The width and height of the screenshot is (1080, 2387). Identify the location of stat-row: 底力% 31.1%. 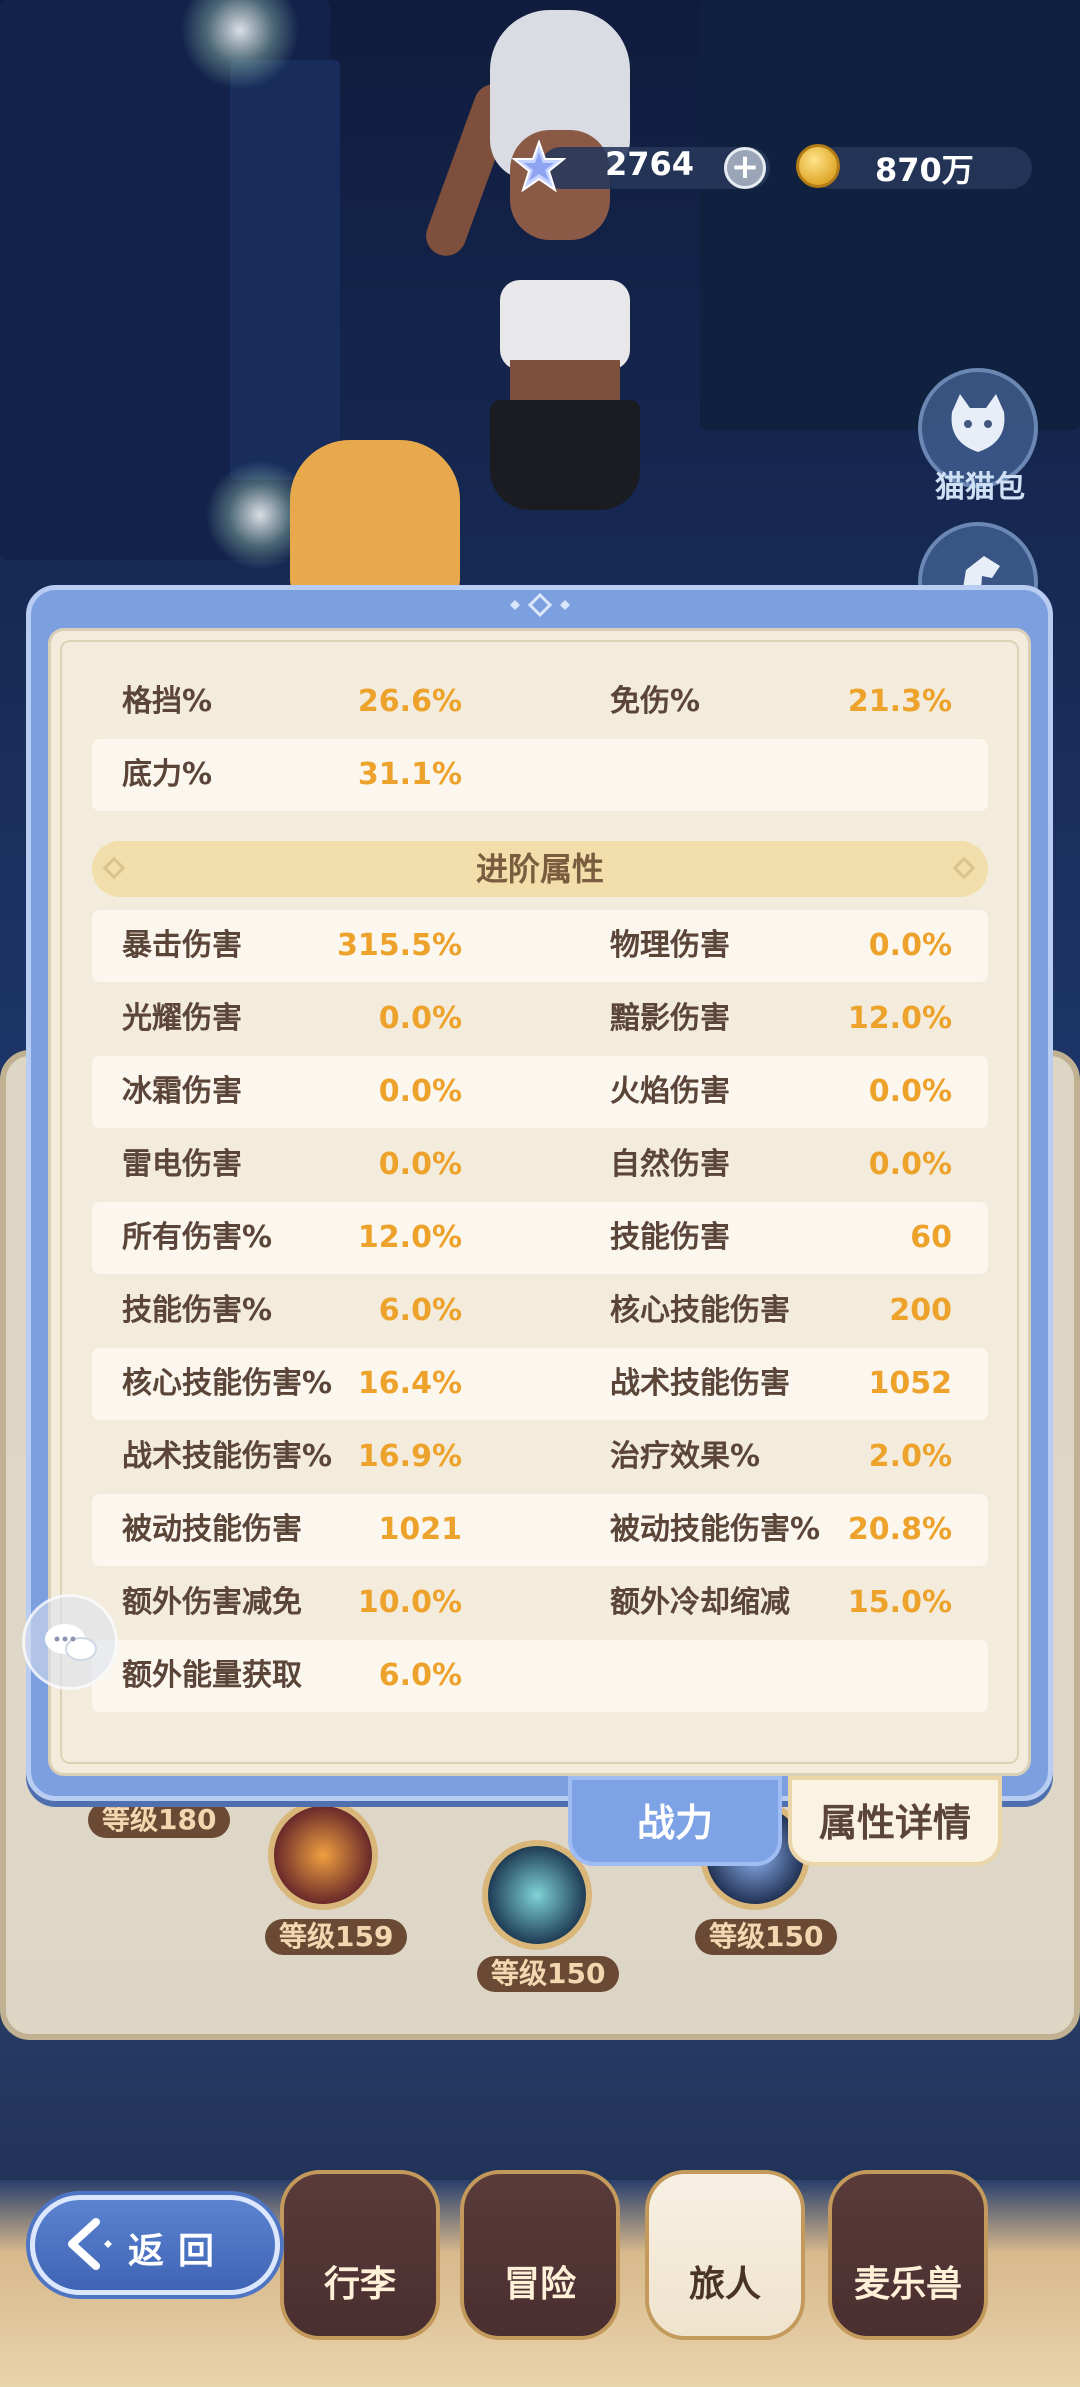
(540, 775).